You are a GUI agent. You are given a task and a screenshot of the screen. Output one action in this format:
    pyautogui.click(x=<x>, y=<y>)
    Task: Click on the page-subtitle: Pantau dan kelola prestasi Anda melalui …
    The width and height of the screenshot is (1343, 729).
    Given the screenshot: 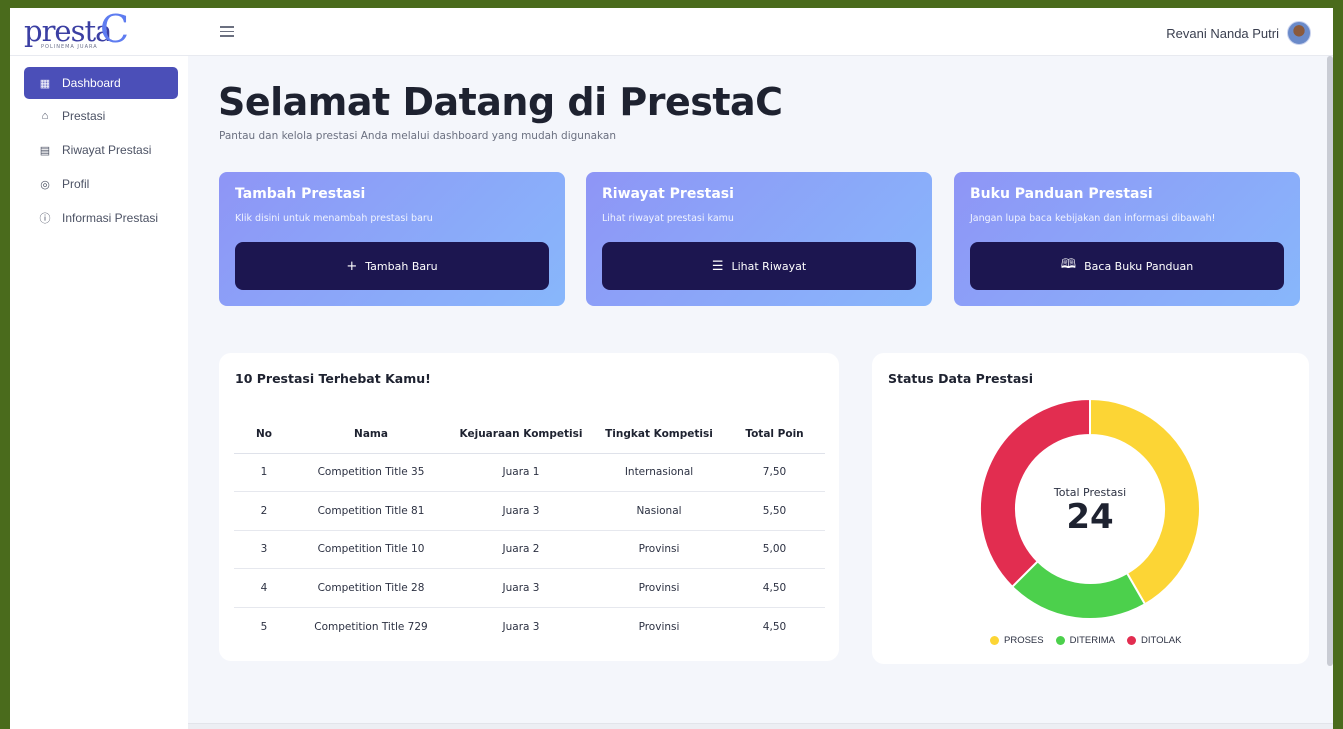 What is the action you would take?
    pyautogui.click(x=418, y=136)
    